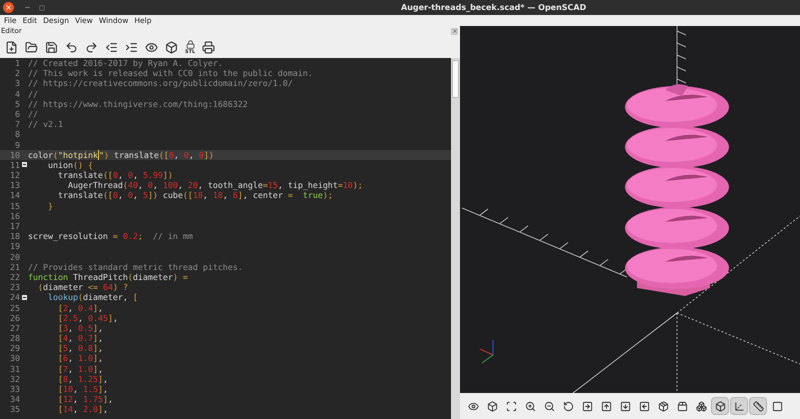 The image size is (800, 419). I want to click on view-bottom-icon, so click(625, 406).